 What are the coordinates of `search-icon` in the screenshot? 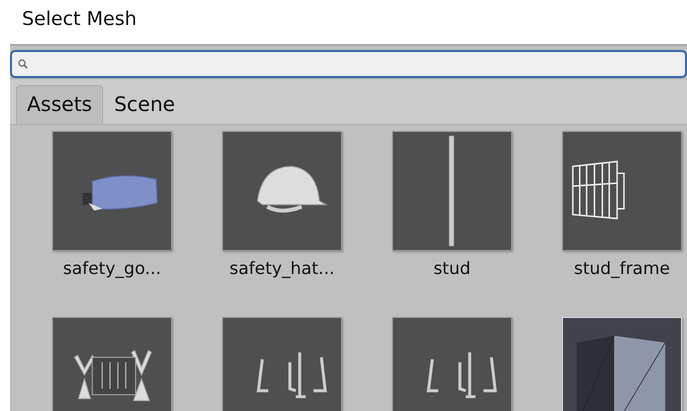 It's located at (23, 64).